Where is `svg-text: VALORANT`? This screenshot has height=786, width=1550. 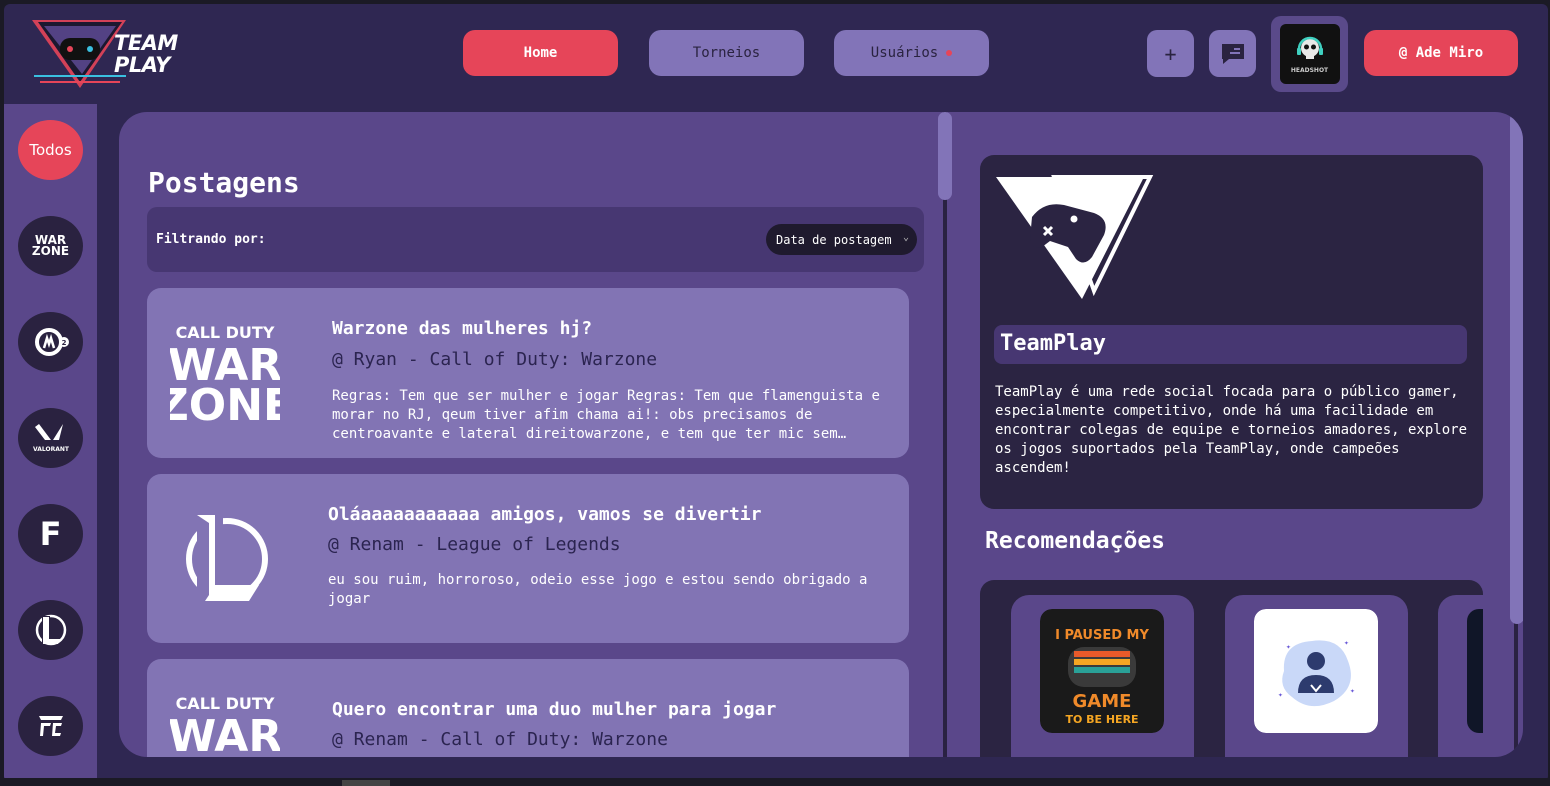 svg-text: VALORANT is located at coordinates (51, 449).